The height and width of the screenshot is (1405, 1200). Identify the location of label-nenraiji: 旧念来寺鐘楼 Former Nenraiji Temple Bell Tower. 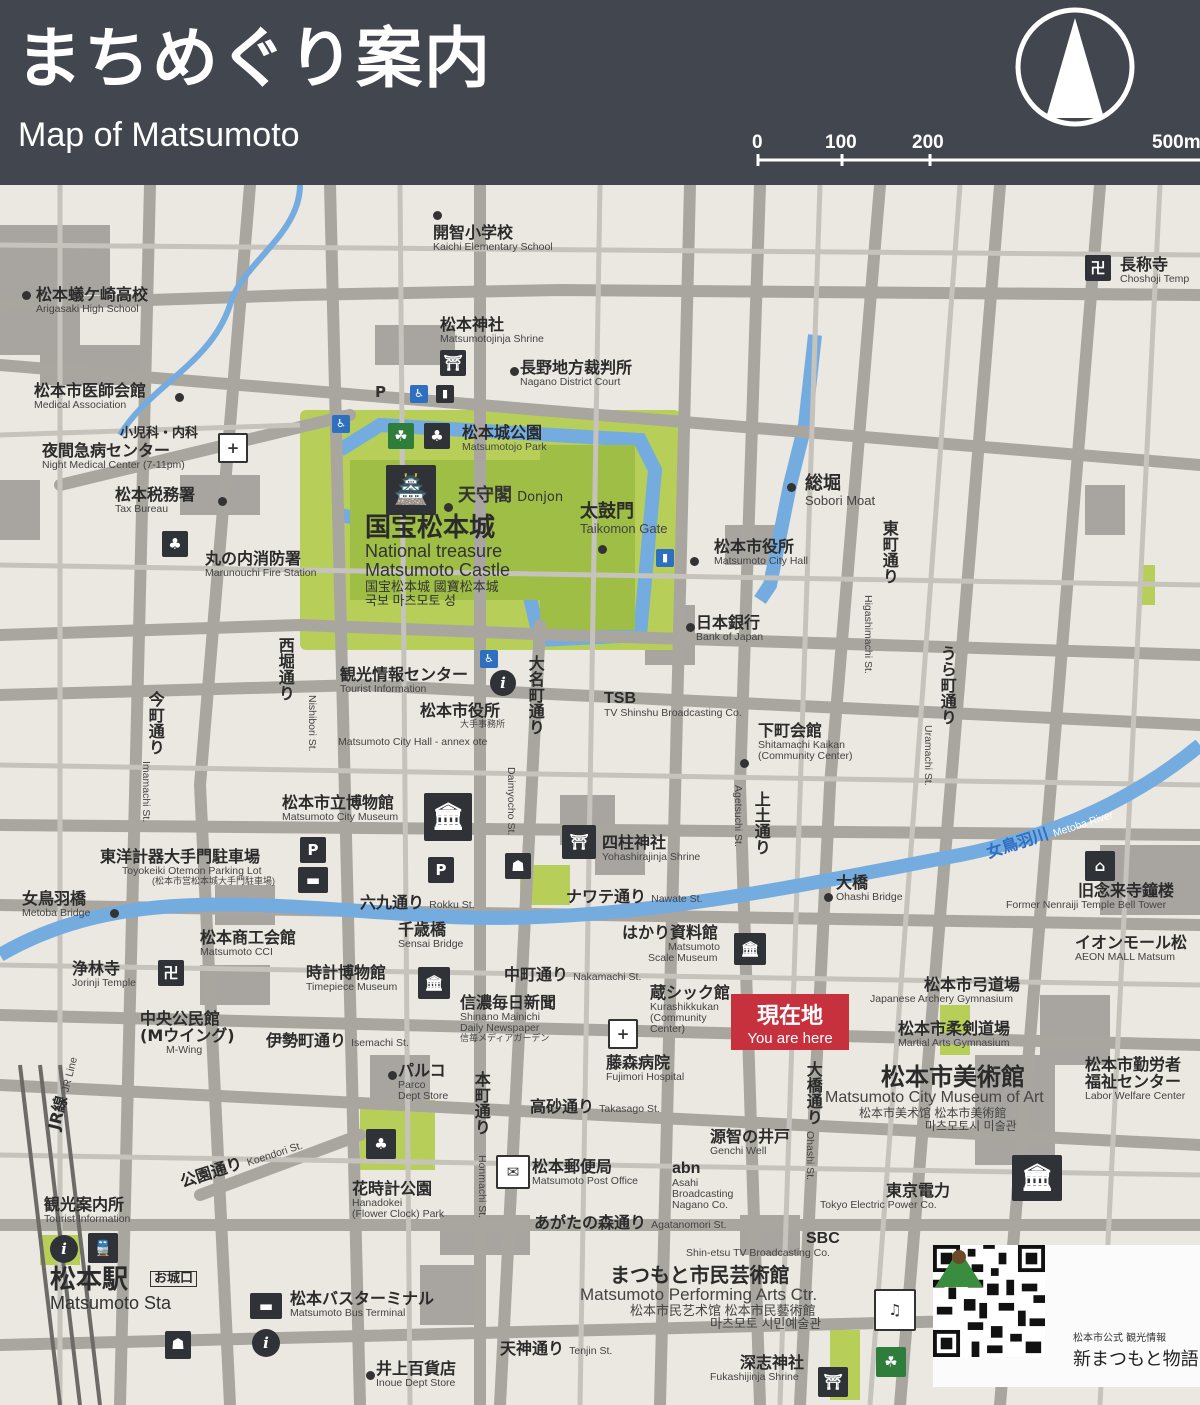
(1090, 896).